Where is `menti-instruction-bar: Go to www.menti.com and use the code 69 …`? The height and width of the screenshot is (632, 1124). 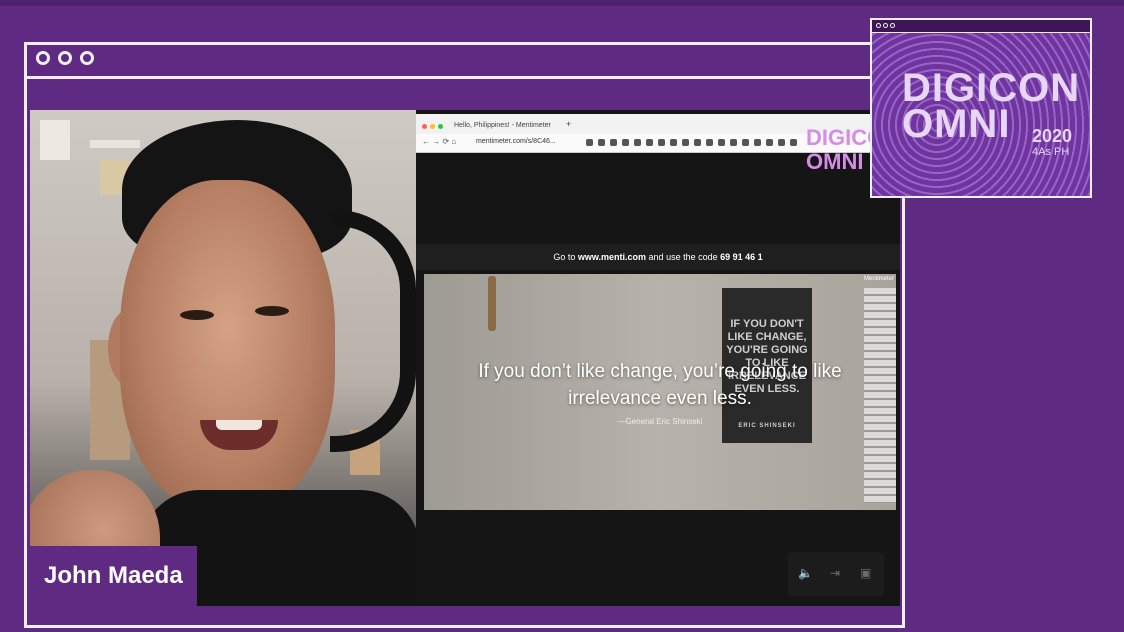 menti-instruction-bar: Go to www.menti.com and use the code 69 … is located at coordinates (658, 257).